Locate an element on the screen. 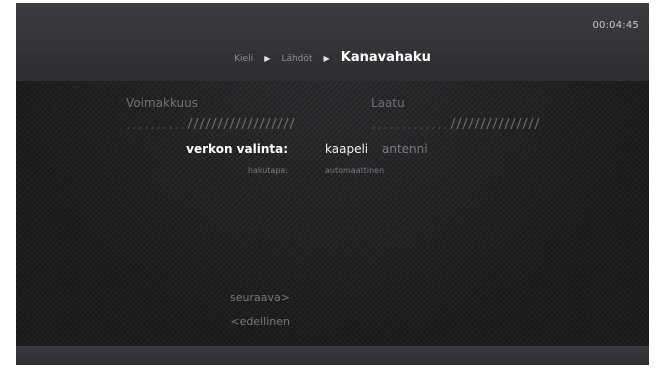  strength-label: Voimakkuus is located at coordinates (162, 103).